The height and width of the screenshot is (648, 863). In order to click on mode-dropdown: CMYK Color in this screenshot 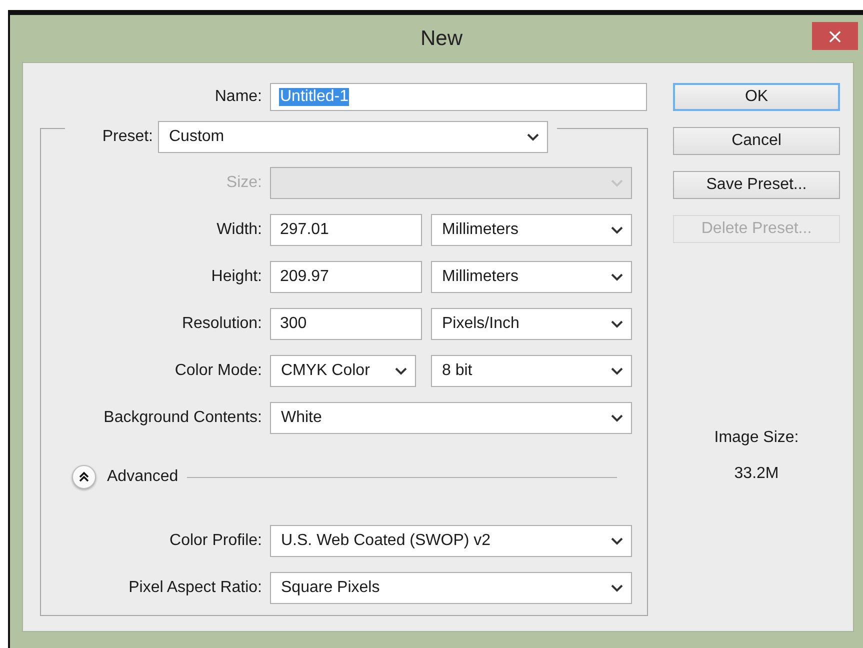, I will do `click(343, 371)`.